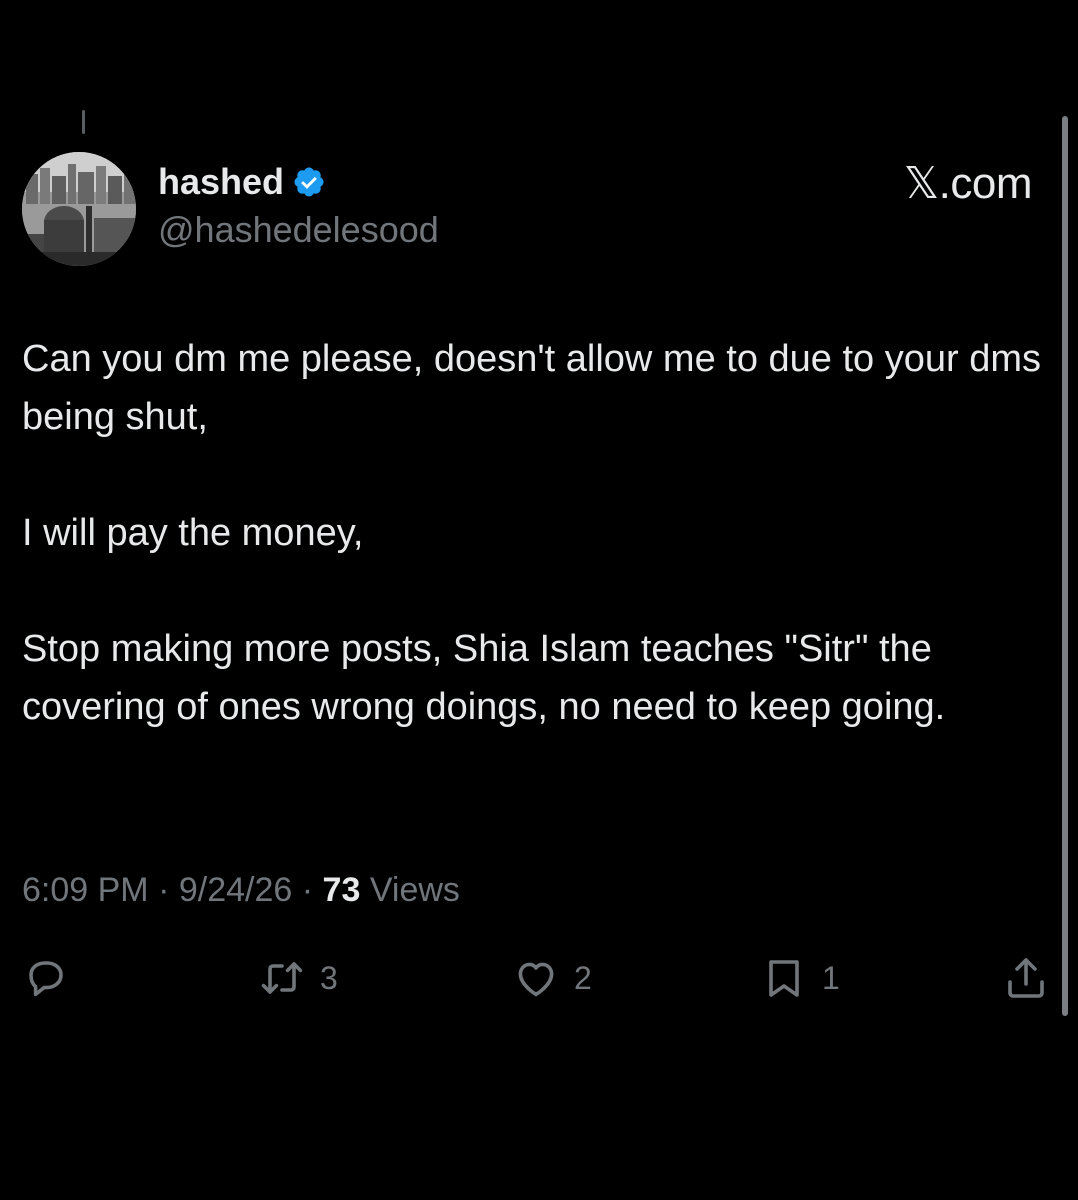 This screenshot has width=1078, height=1200. Describe the element at coordinates (46, 979) in the screenshot. I see `reply-icon` at that location.